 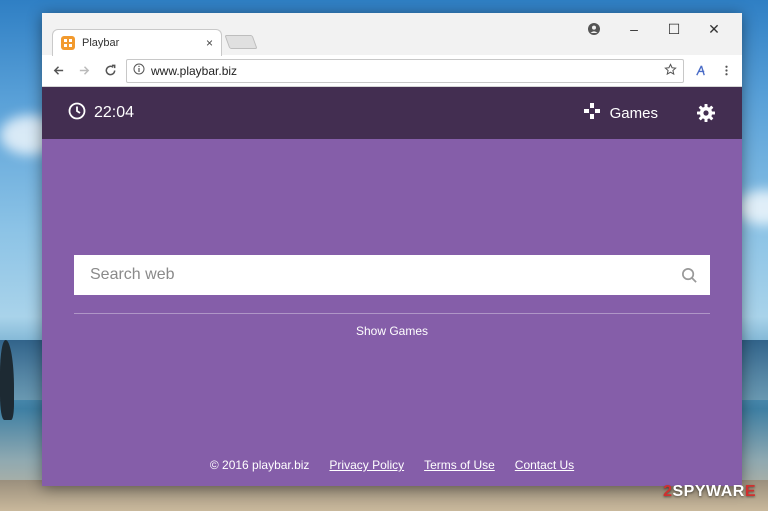 What do you see at coordinates (392, 34) in the screenshot?
I see `title-bar: Playbar × – ☐ ✕` at bounding box center [392, 34].